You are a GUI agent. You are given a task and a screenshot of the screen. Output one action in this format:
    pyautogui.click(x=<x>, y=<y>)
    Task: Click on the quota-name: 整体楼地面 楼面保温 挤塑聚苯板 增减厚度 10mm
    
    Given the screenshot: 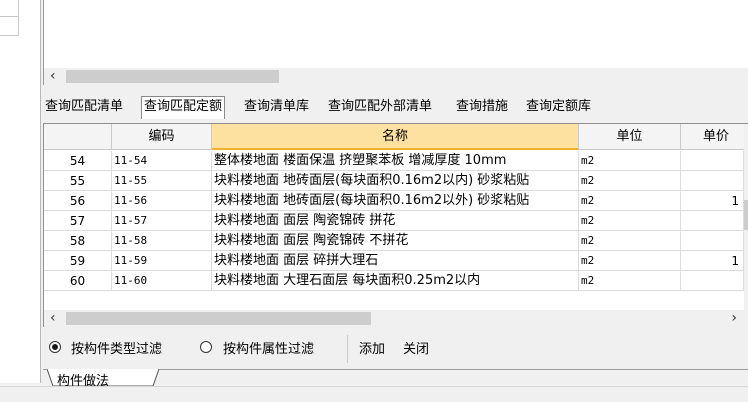 What is the action you would take?
    pyautogui.click(x=395, y=161)
    